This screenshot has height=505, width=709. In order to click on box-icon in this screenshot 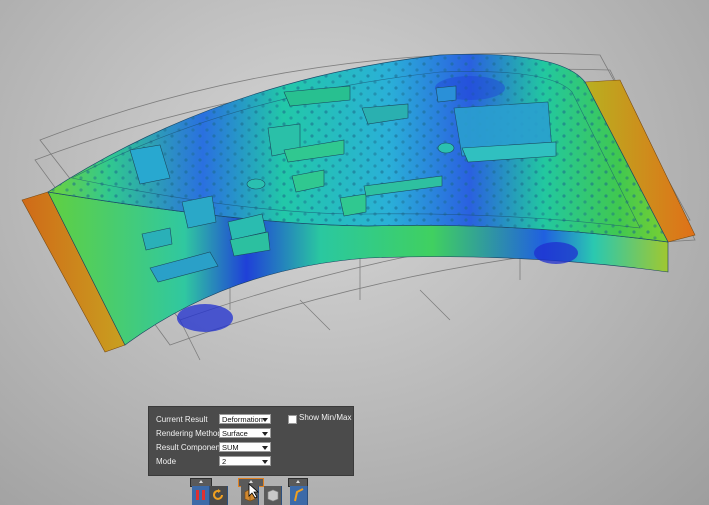, I will do `click(273, 495)`.